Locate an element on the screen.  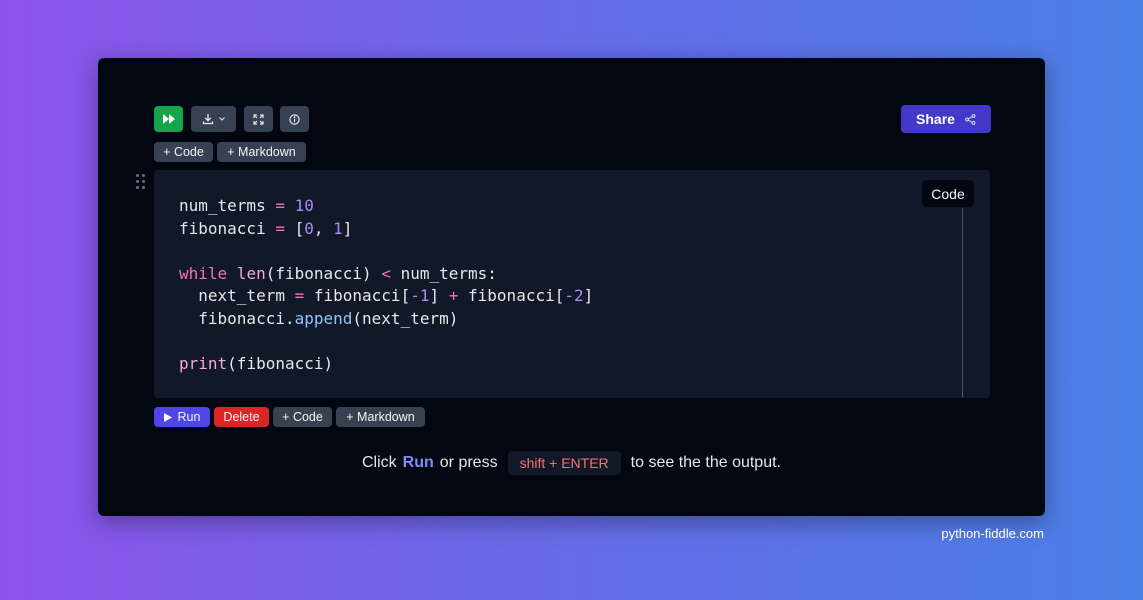
site-credit: python-fiddle.com is located at coordinates (992, 533).